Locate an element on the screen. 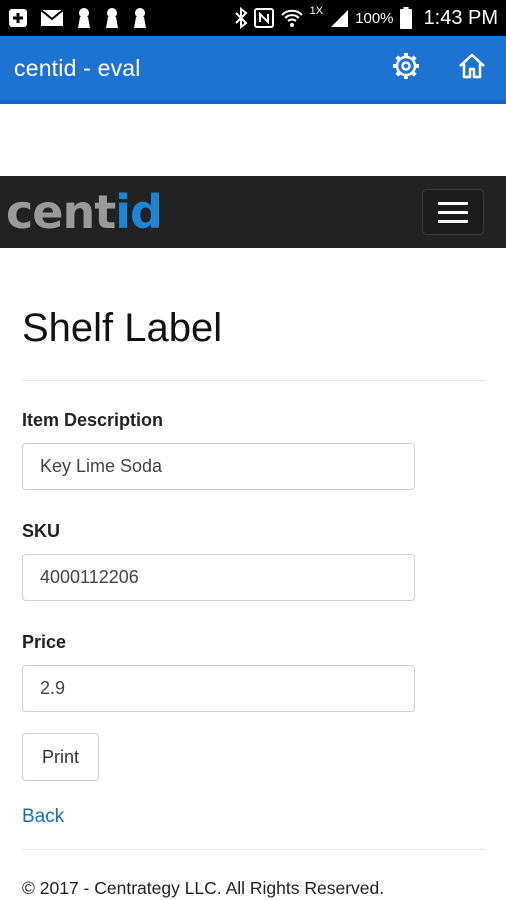  home-icon is located at coordinates (472, 68).